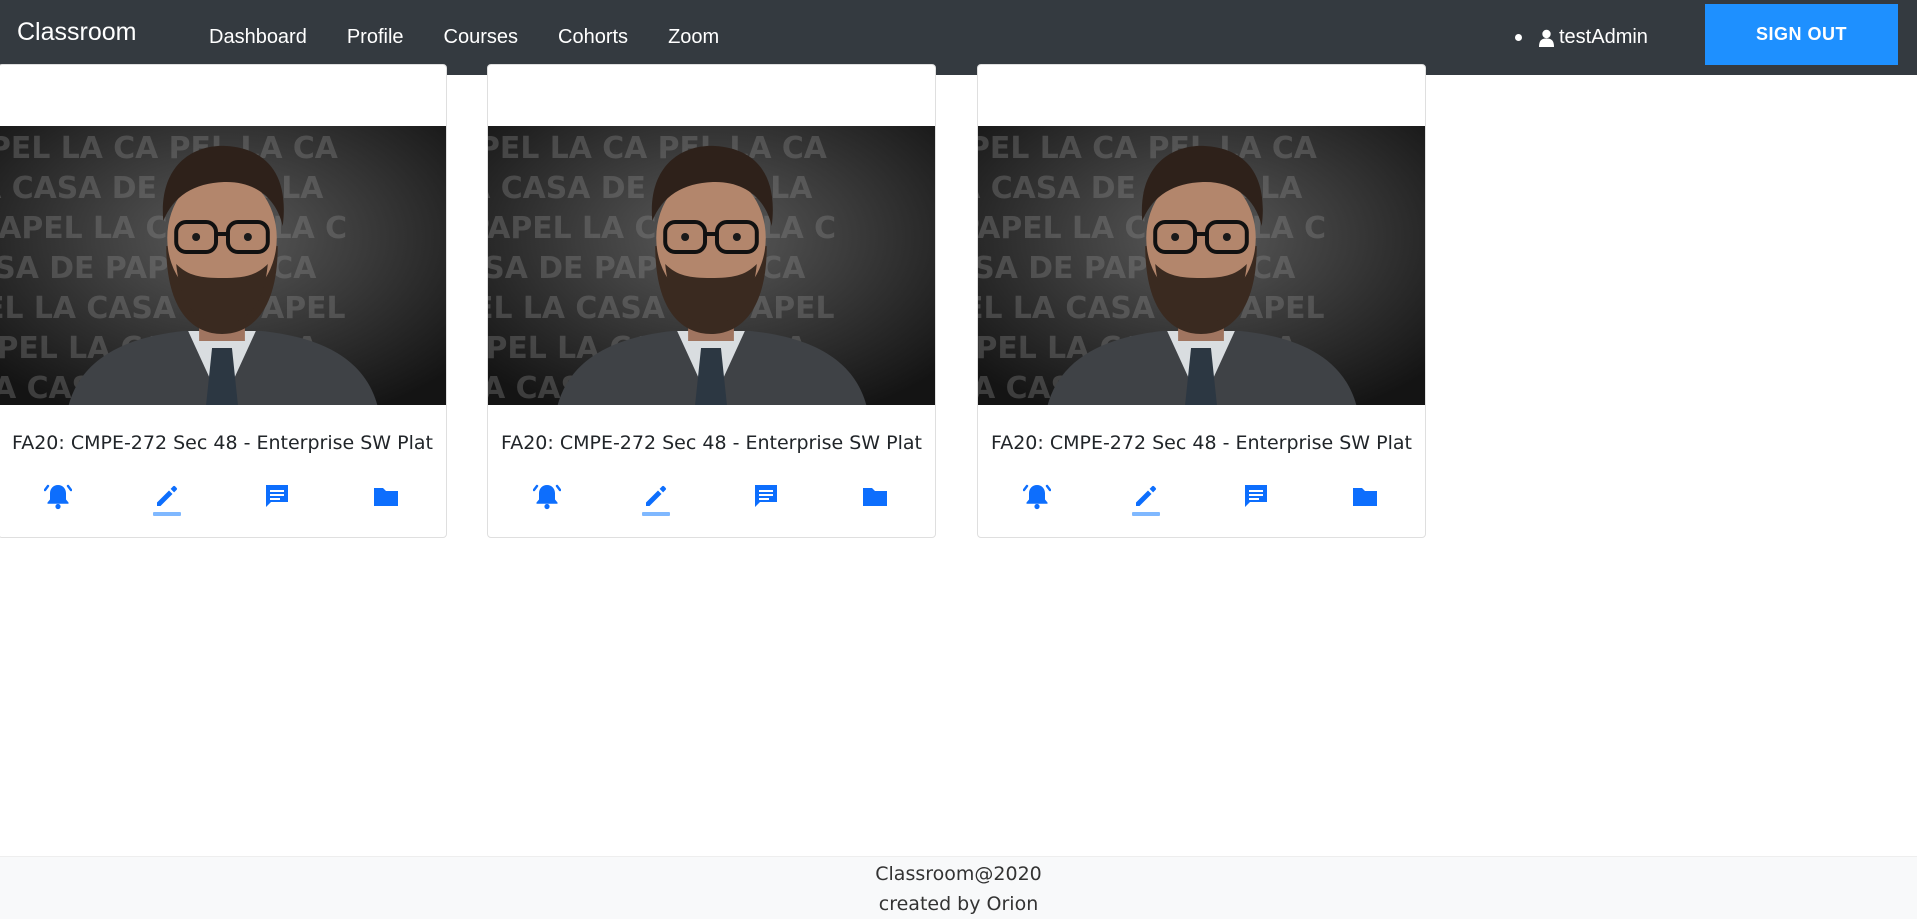  What do you see at coordinates (958, 887) in the screenshot?
I see `footer: Classroom@2020 created by Orion` at bounding box center [958, 887].